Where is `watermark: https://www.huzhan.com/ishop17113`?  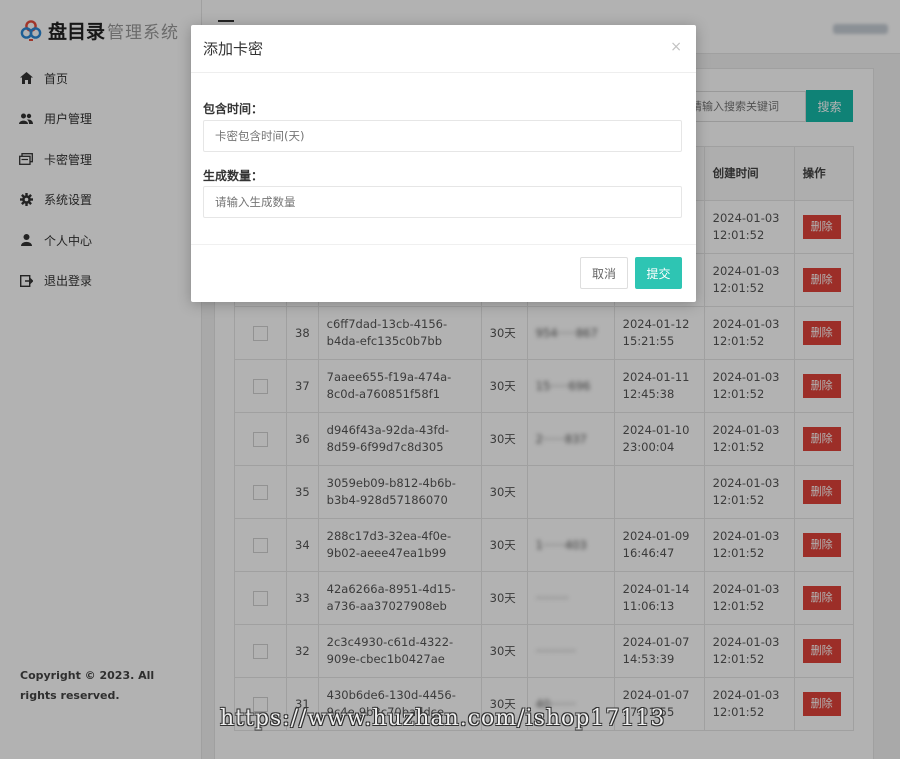 watermark: https://www.huzhan.com/ishop17113 is located at coordinates (443, 718).